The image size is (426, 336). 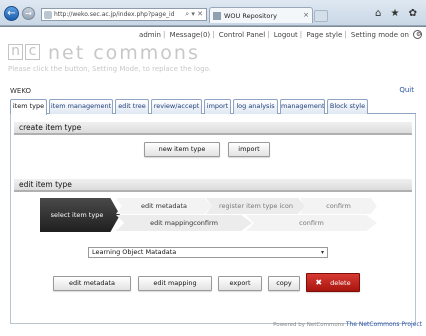 I want to click on tab-item-type: item type, so click(x=28, y=107).